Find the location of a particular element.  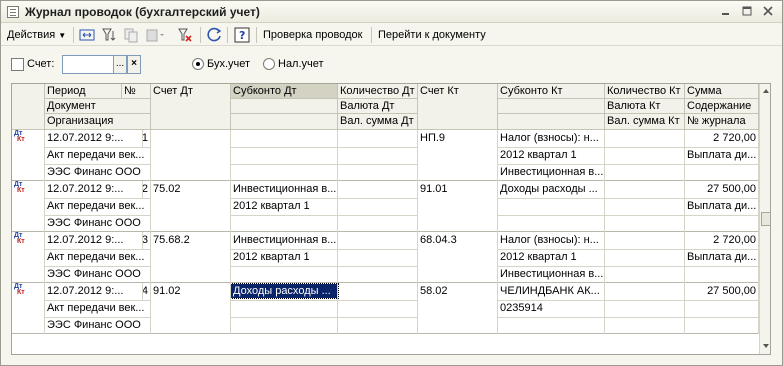

entry-type-icon: Дт Кт is located at coordinates (19, 289).